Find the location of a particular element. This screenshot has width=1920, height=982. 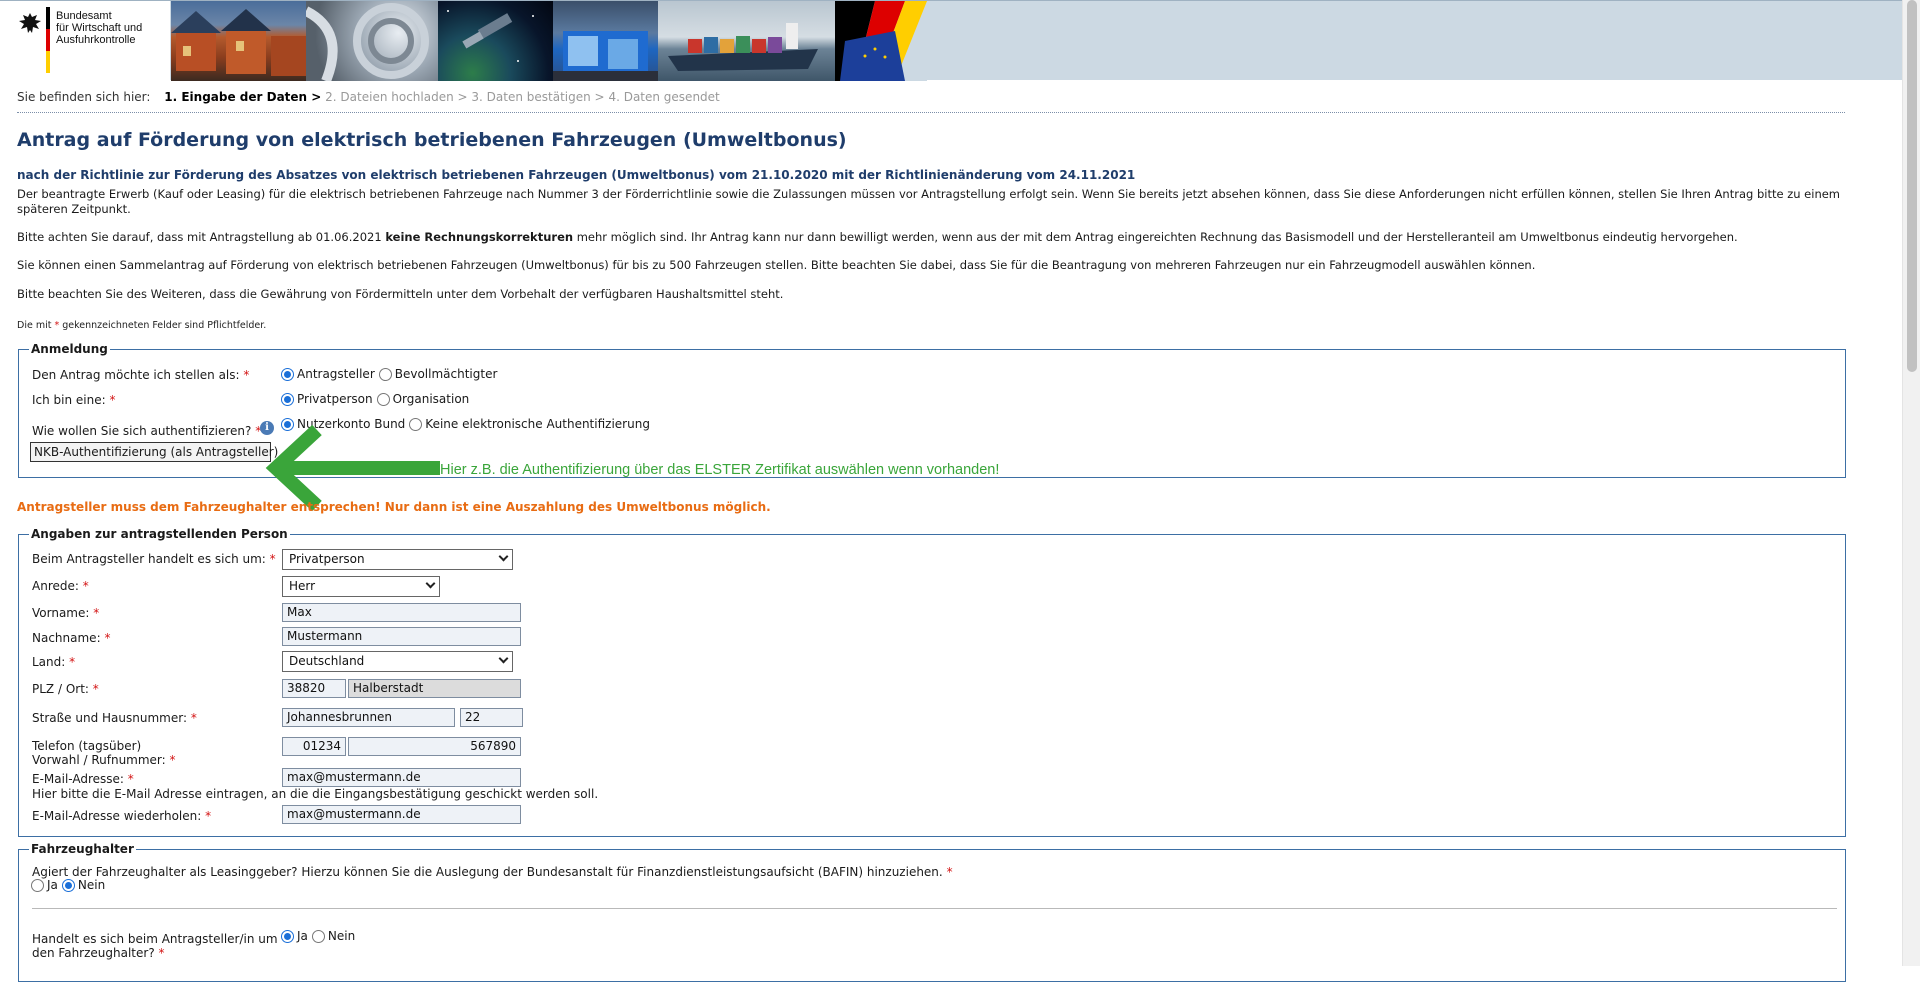

plz-field: 38820 is located at coordinates (314, 688).